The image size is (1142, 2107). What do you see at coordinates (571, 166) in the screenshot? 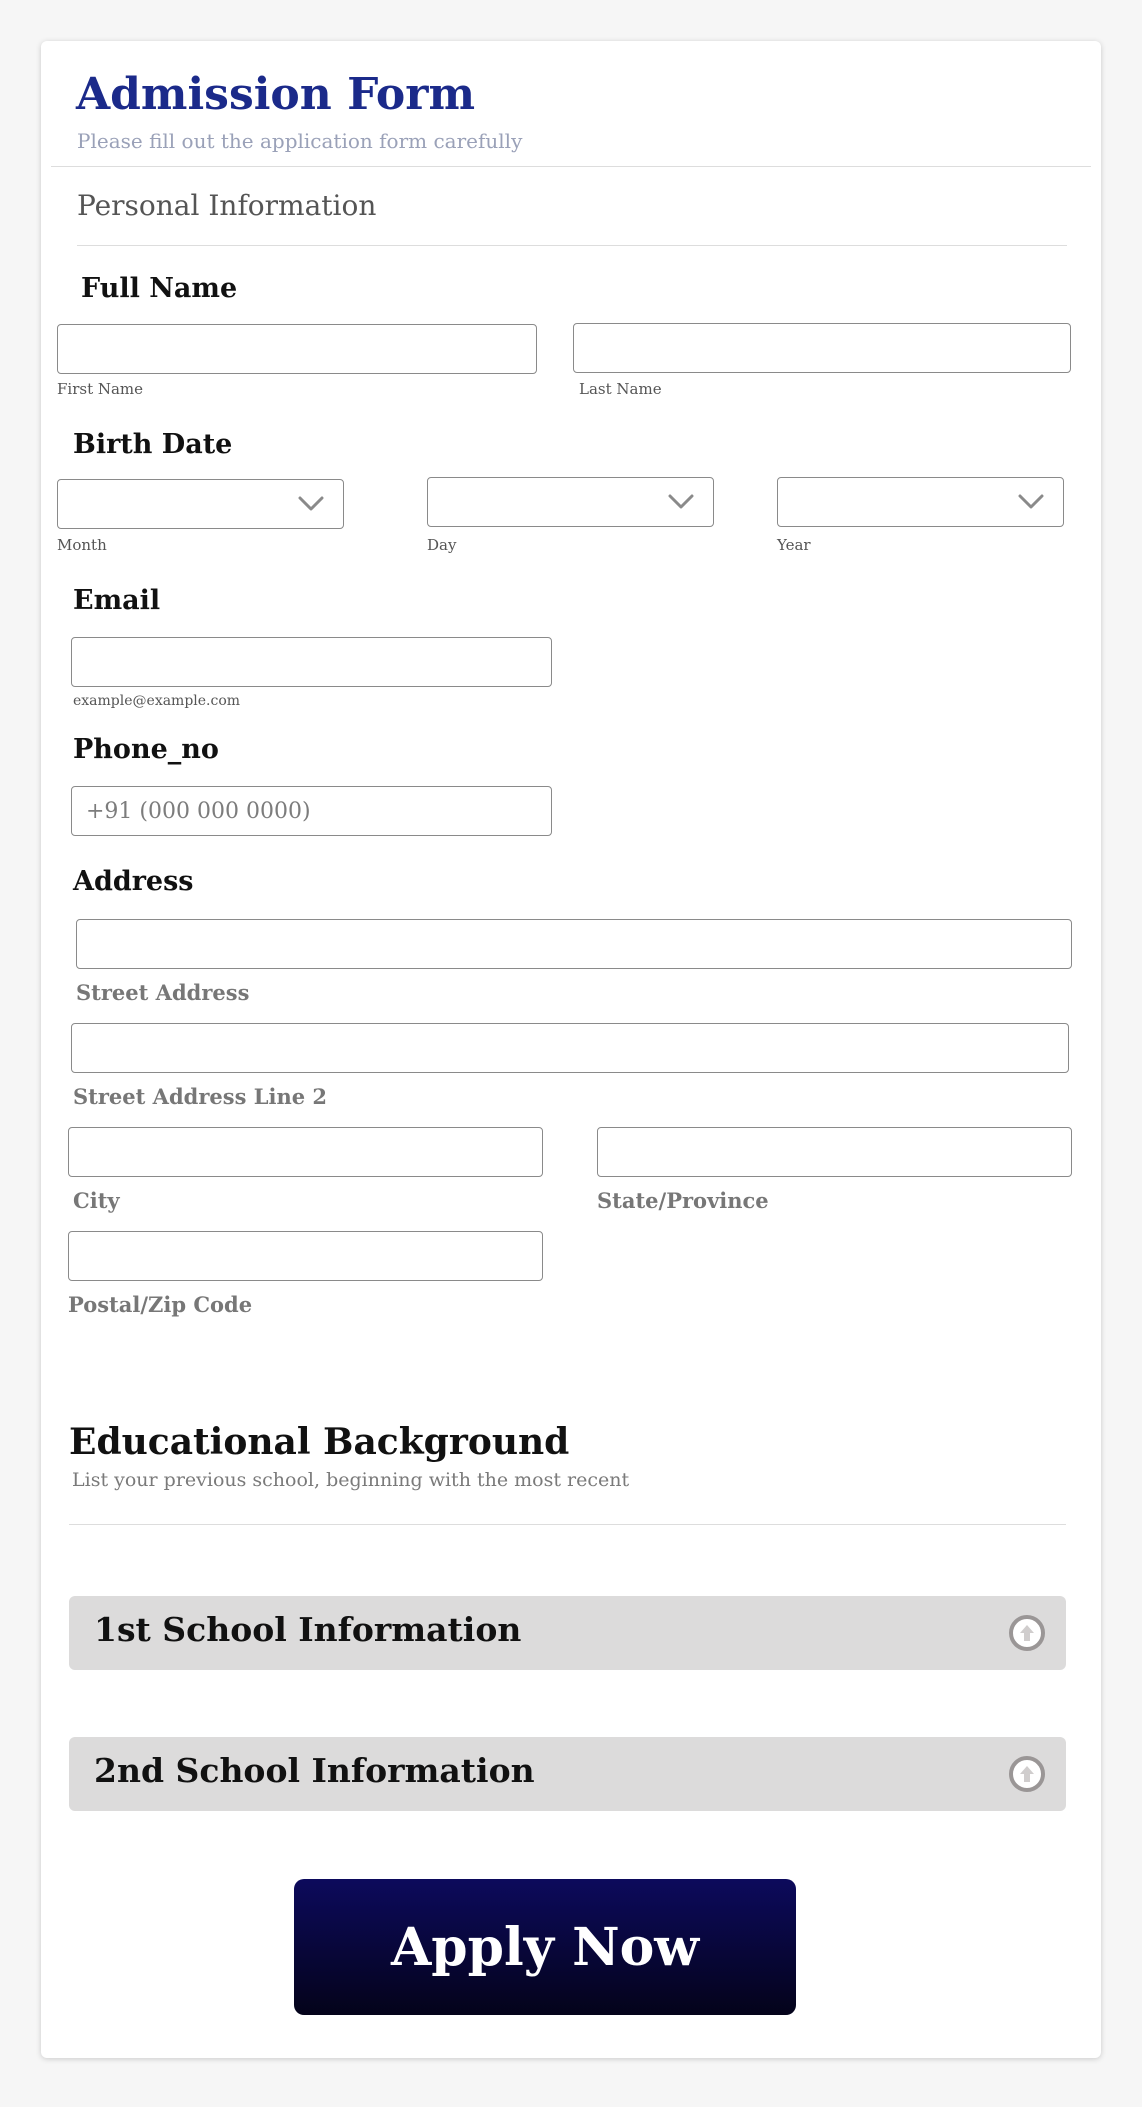
I see `header-divider` at bounding box center [571, 166].